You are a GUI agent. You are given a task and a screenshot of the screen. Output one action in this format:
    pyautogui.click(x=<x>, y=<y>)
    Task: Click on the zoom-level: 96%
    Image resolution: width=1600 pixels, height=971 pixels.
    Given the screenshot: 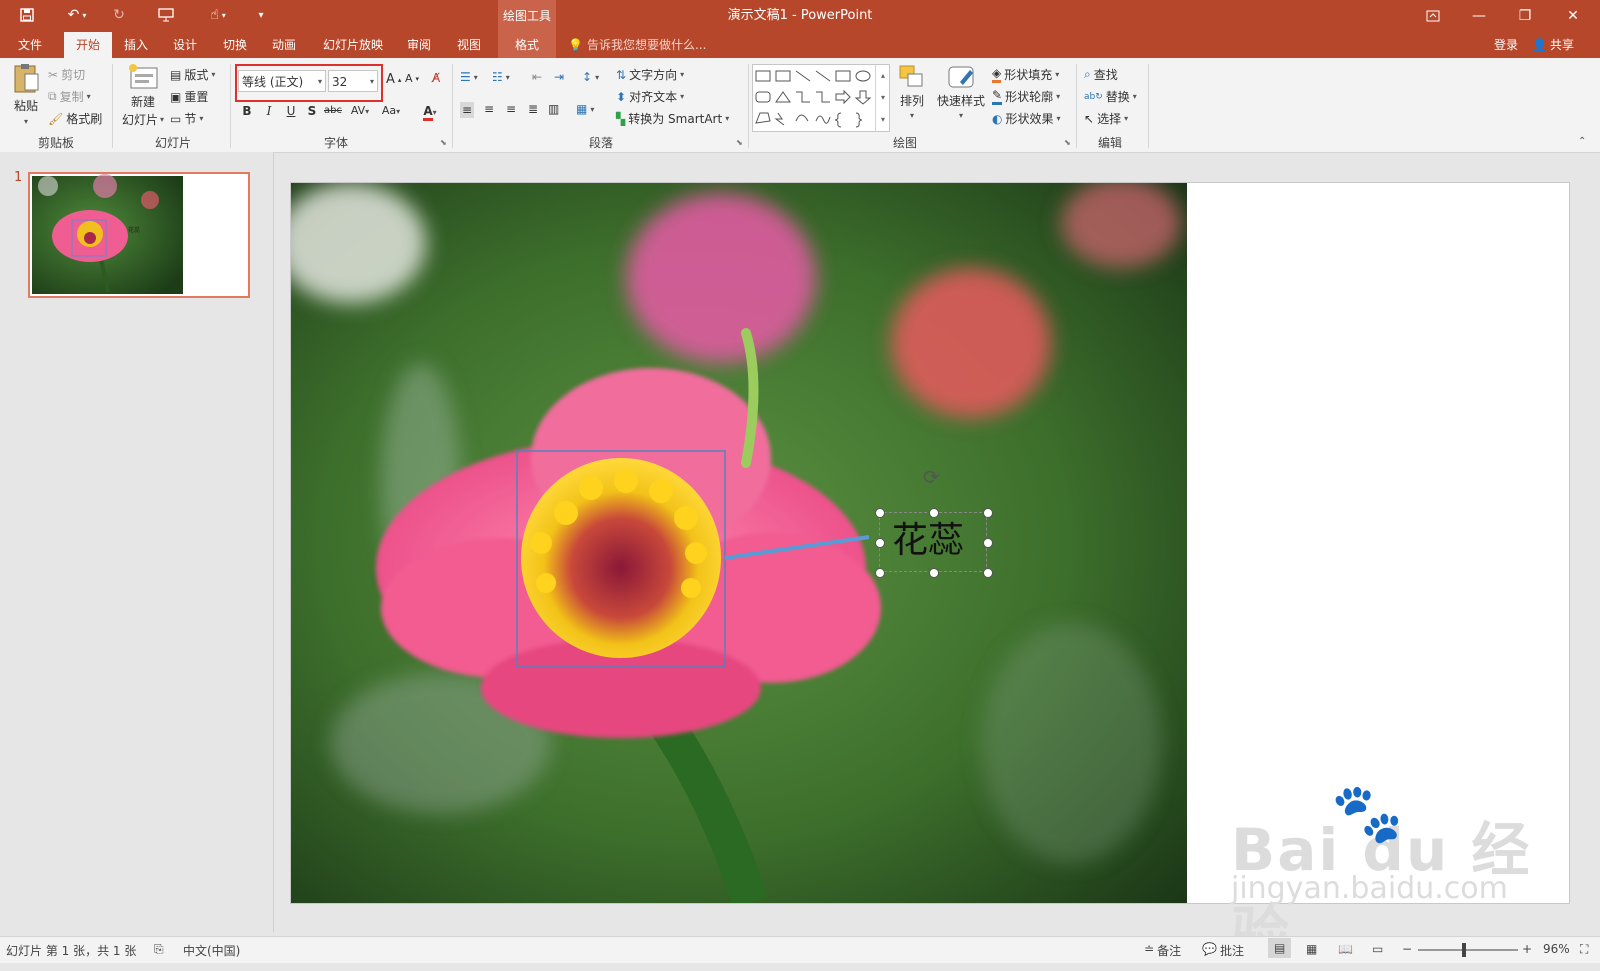 What is the action you would take?
    pyautogui.click(x=1556, y=949)
    